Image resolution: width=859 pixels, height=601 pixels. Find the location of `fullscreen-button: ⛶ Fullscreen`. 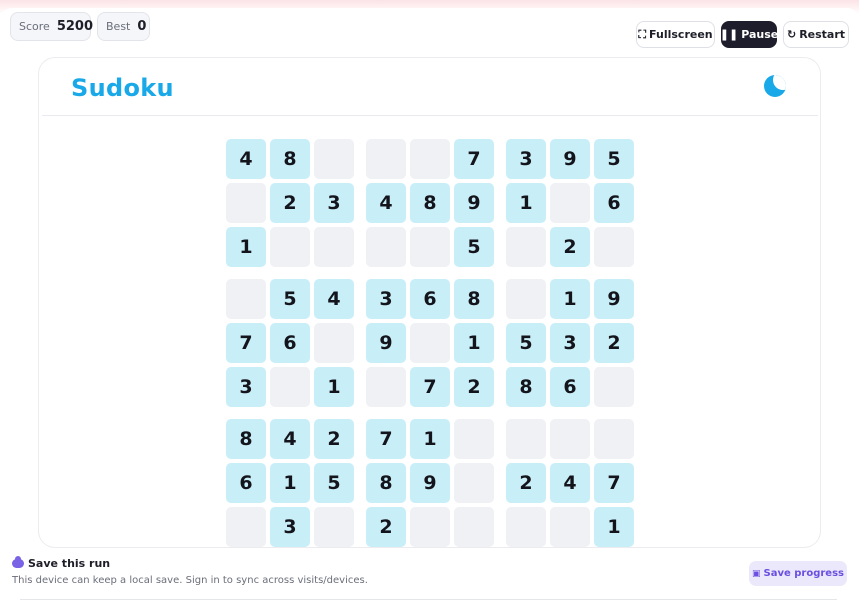

fullscreen-button: ⛶ Fullscreen is located at coordinates (675, 34).